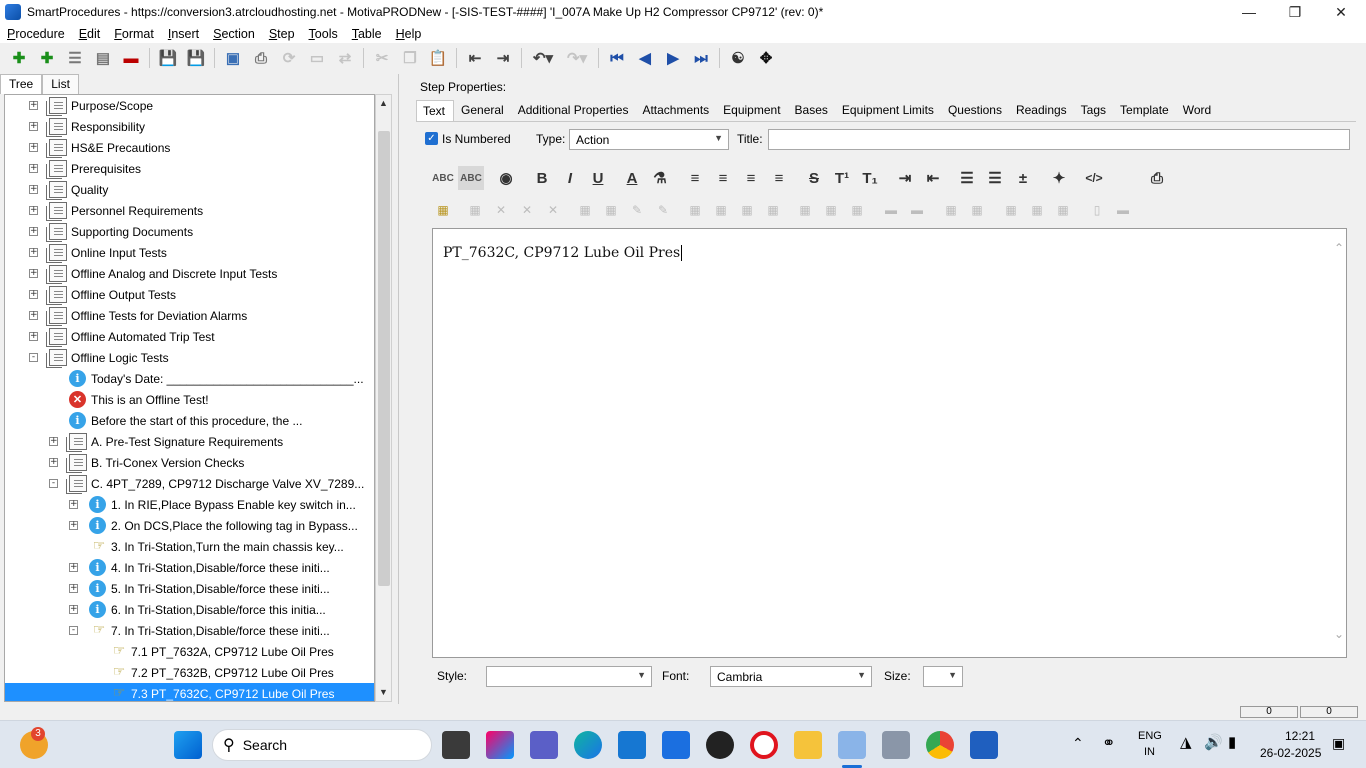 Image resolution: width=1366 pixels, height=768 pixels. I want to click on splitter, so click(402, 389).